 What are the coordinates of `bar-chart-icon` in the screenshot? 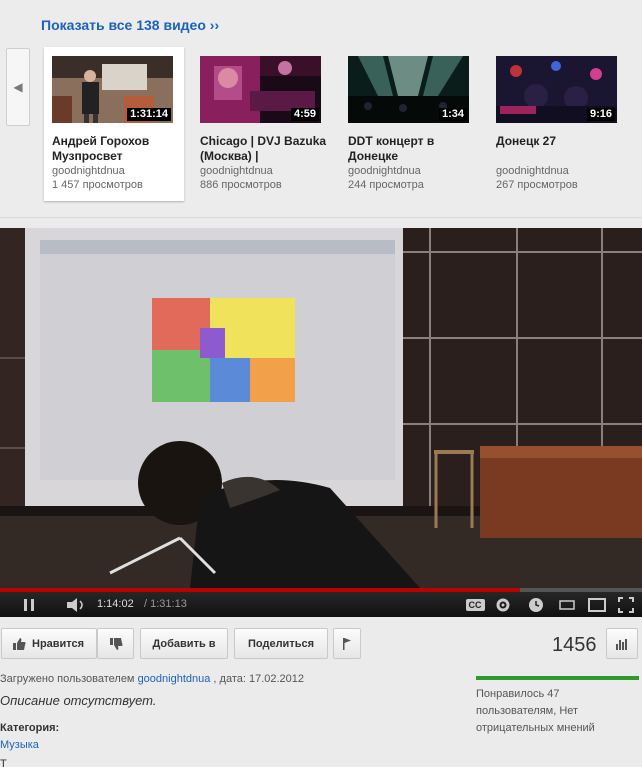 It's located at (621, 644).